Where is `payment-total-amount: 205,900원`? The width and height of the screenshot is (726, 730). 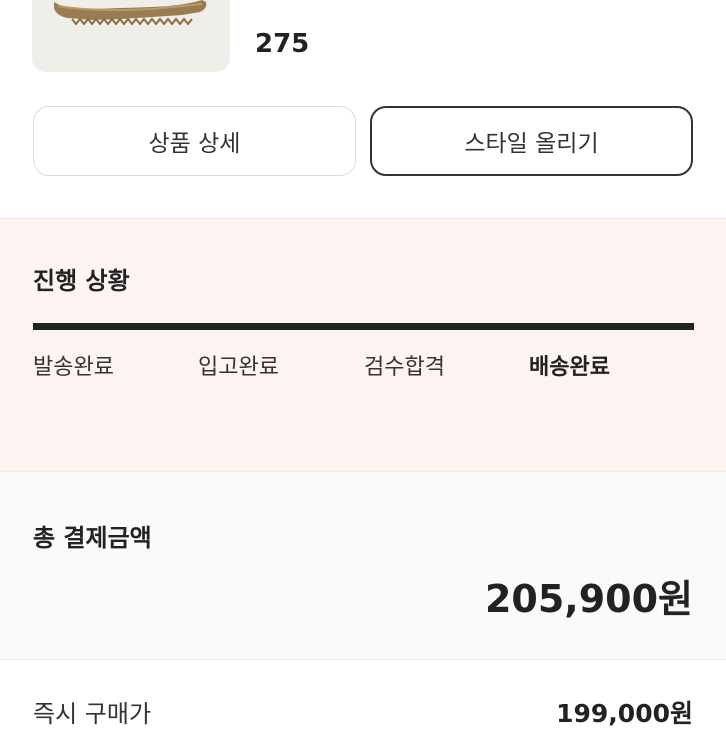
payment-total-amount: 205,900원 is located at coordinates (588, 599).